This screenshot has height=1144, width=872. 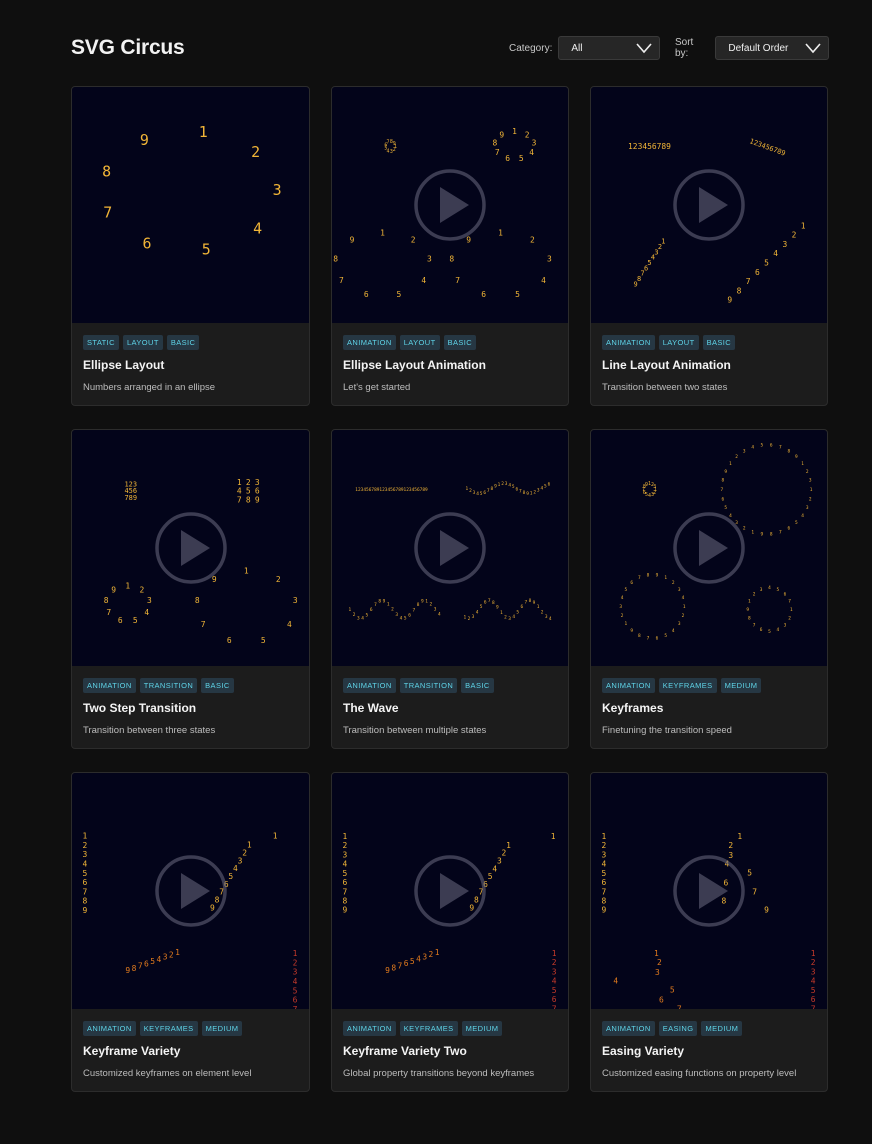 What do you see at coordinates (708, 1051) in the screenshot?
I see `card-title: Easing Variety` at bounding box center [708, 1051].